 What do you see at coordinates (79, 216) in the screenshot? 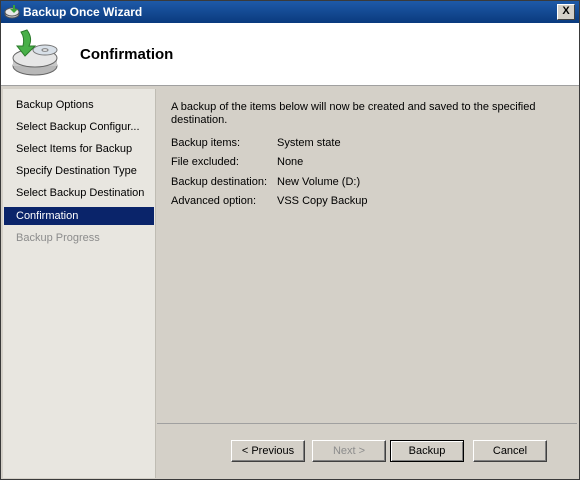
I see `sidebar-item-confirmation: Confirmation` at bounding box center [79, 216].